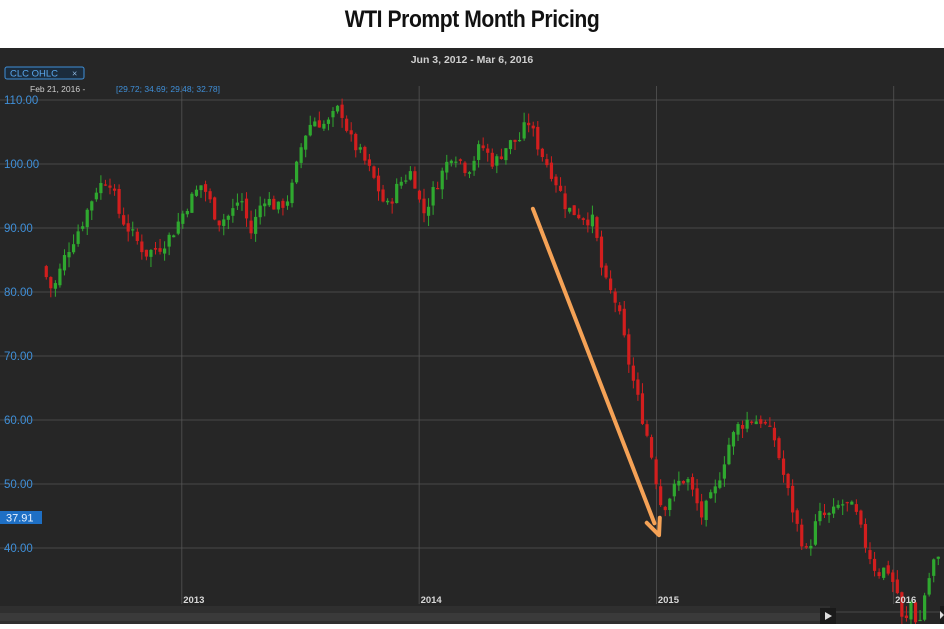 This screenshot has height=629, width=944. What do you see at coordinates (74, 74) in the screenshot?
I see `close-icon: ×` at bounding box center [74, 74].